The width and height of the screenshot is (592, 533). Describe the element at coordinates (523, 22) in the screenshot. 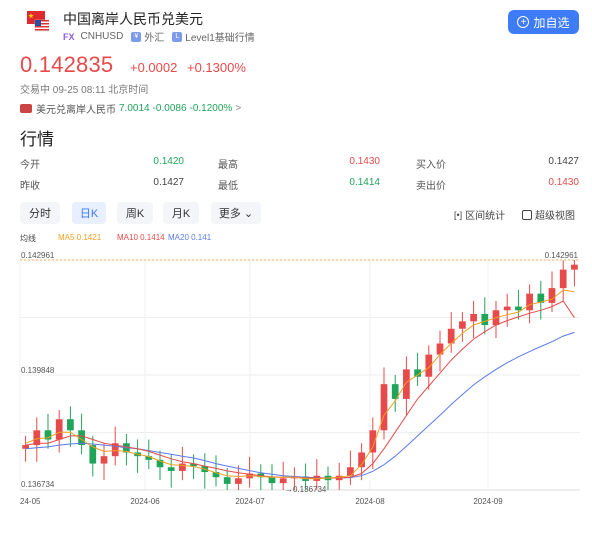

I see `plus-icon: +` at that location.